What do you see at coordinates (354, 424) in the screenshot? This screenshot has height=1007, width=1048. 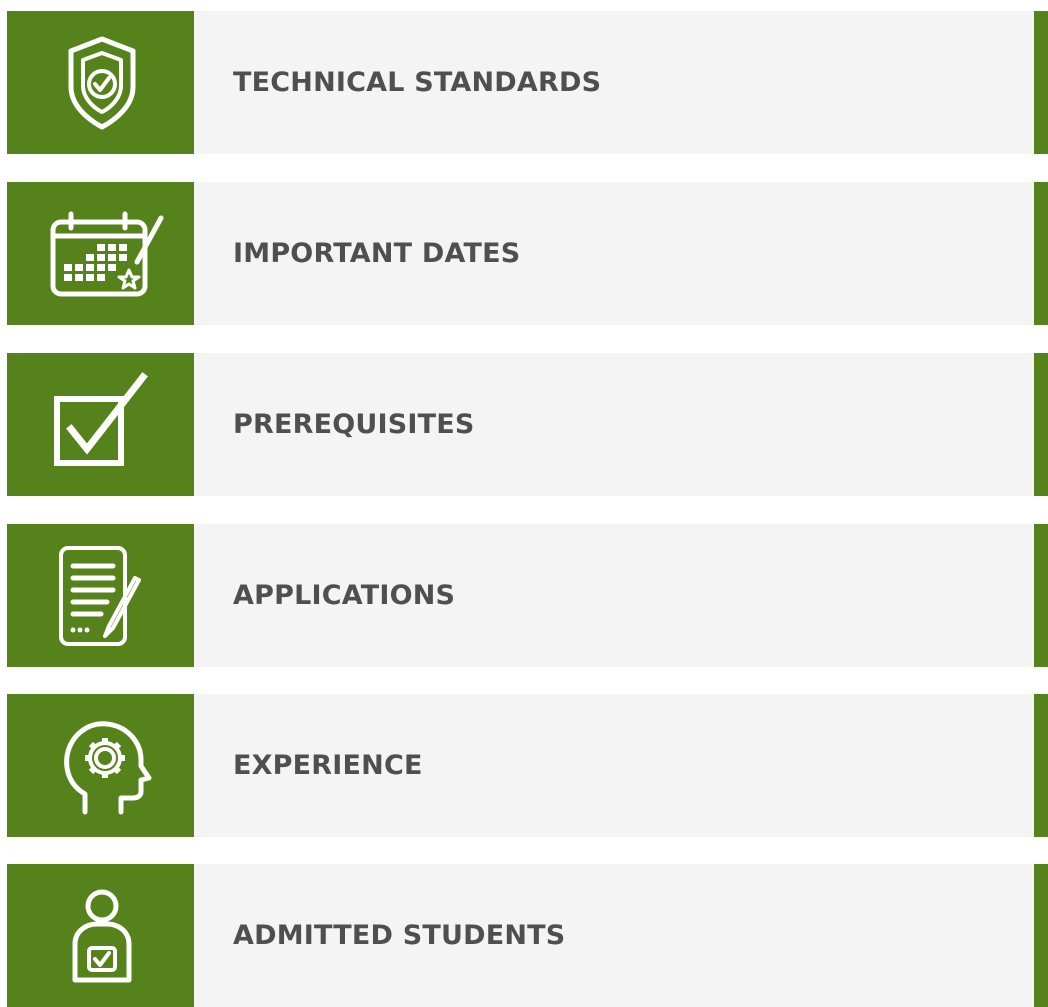 I see `nav-item-label: PREREQUISITES` at bounding box center [354, 424].